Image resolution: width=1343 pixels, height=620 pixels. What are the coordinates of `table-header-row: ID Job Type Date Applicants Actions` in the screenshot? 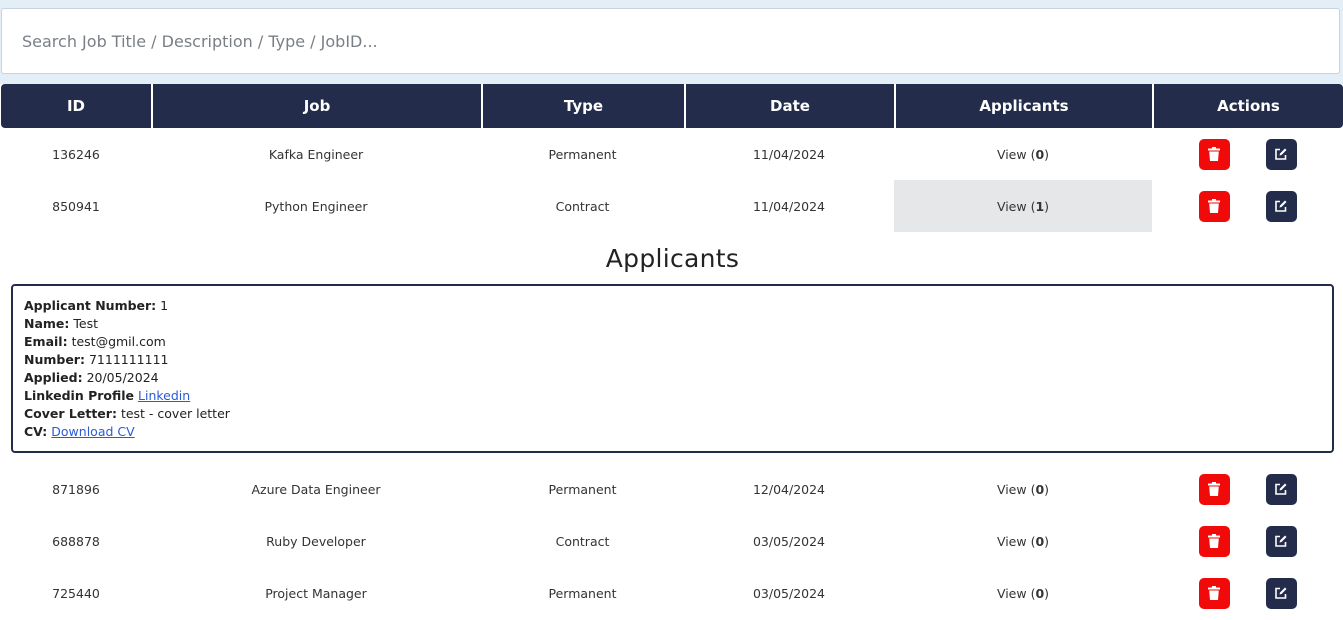 It's located at (672, 106).